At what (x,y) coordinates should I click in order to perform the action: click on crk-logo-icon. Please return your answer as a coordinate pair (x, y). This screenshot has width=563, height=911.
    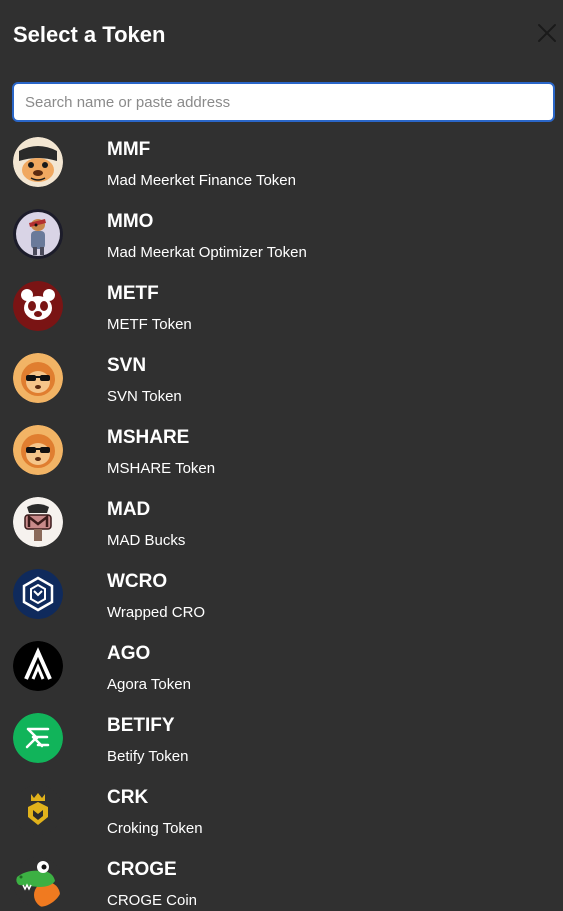
    Looking at the image, I should click on (38, 810).